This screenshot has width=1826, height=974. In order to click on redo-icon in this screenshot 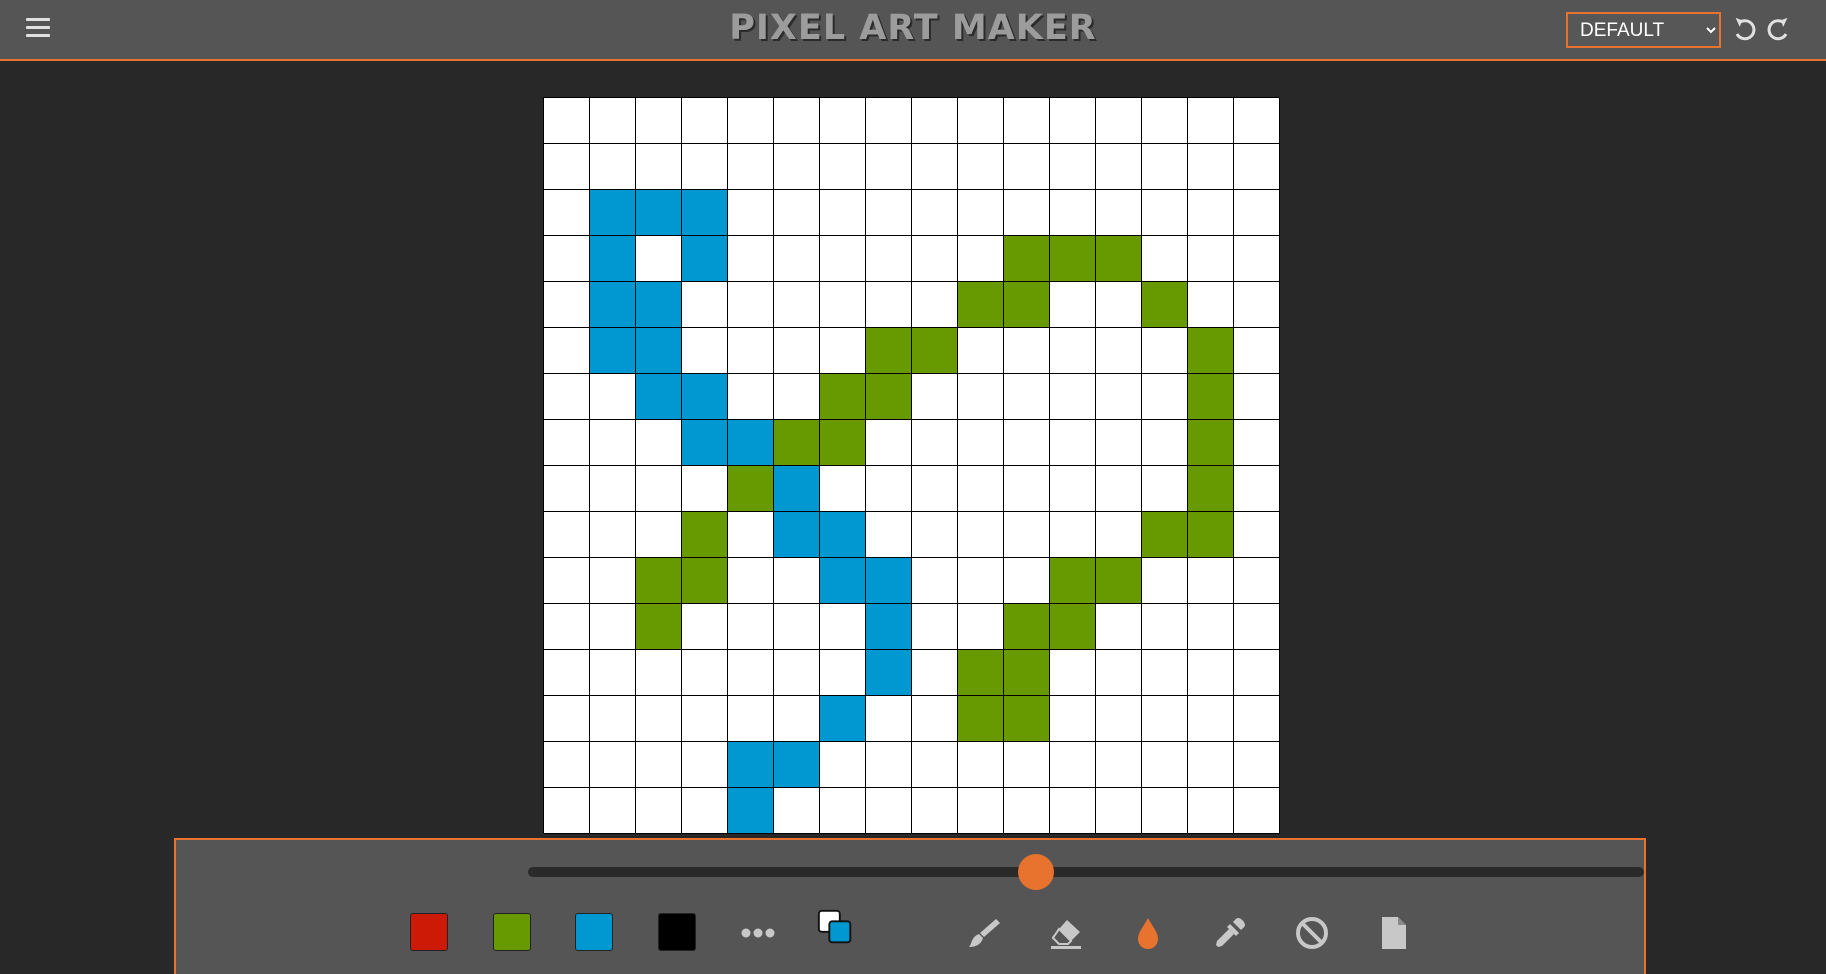, I will do `click(1778, 30)`.